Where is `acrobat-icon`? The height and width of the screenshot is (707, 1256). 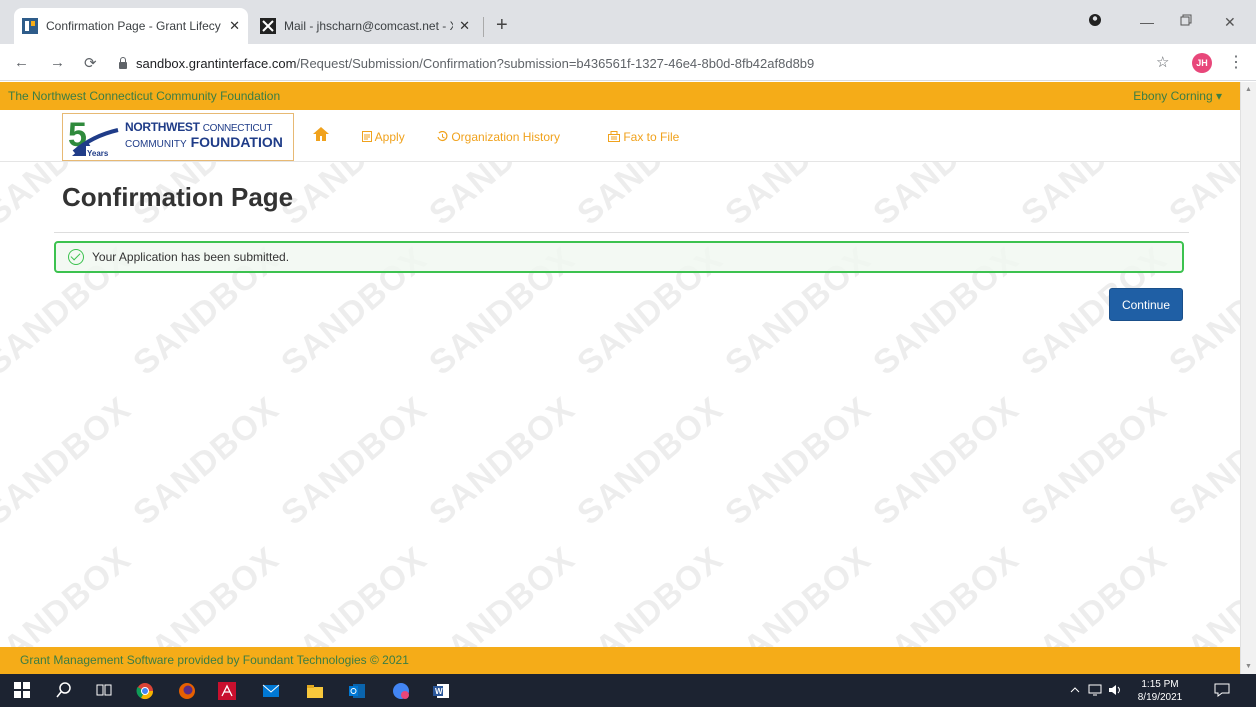
acrobat-icon is located at coordinates (227, 691).